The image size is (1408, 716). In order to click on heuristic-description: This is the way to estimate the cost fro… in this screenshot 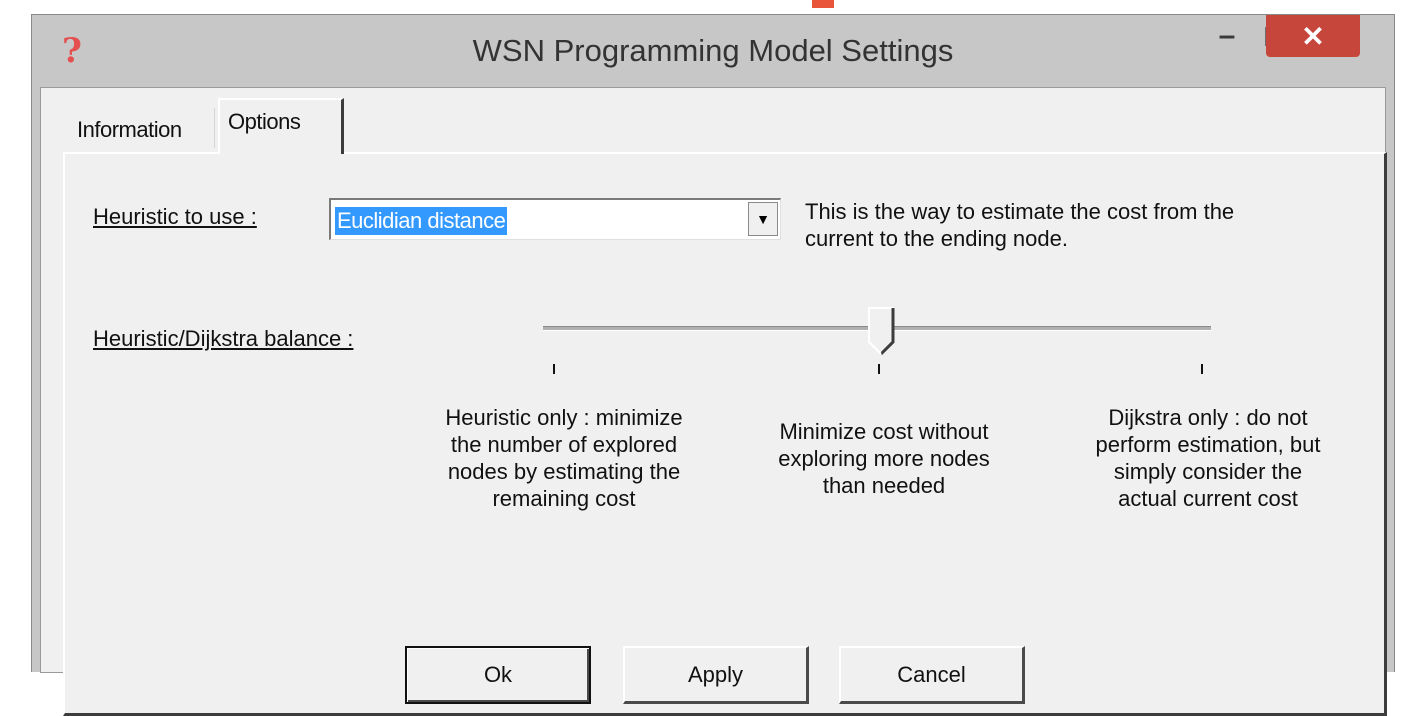, I will do `click(1019, 225)`.